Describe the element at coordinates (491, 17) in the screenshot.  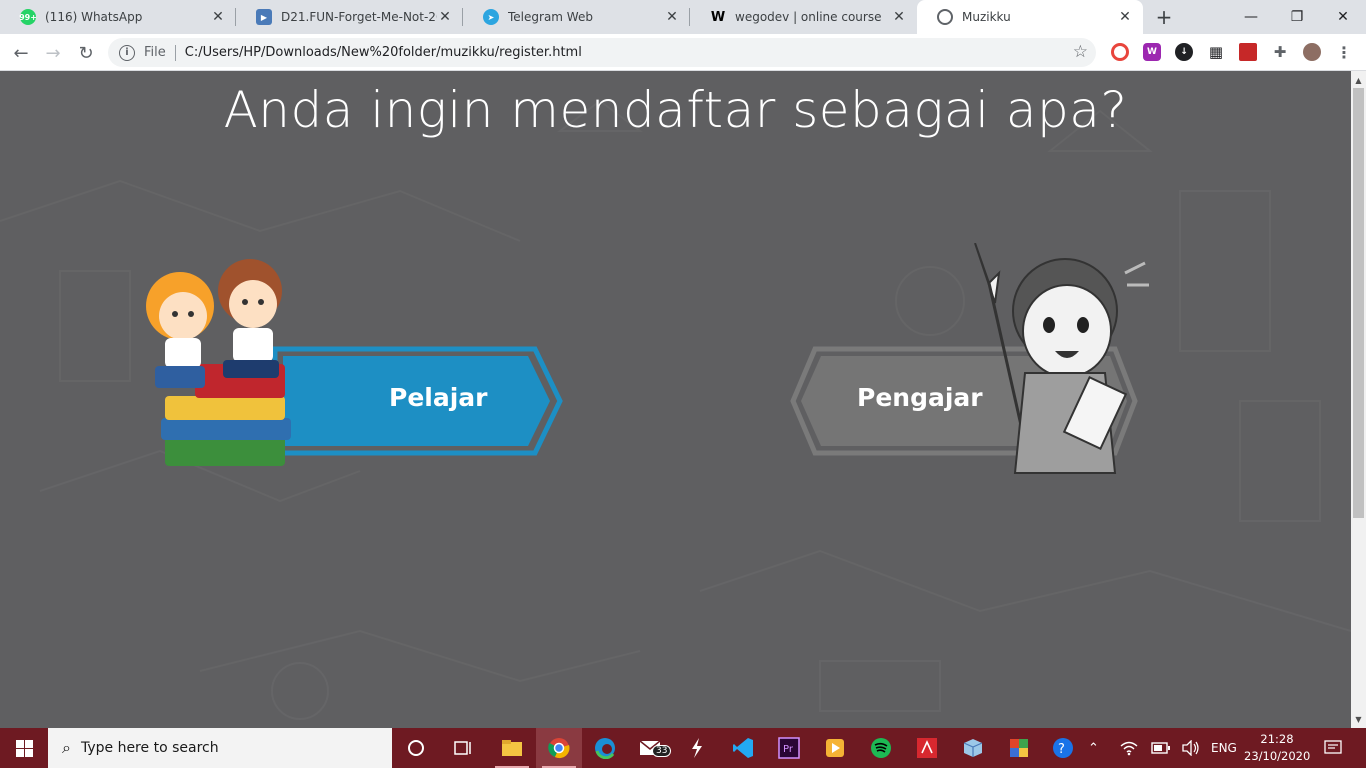
I see `telegram-icon: ➤` at that location.